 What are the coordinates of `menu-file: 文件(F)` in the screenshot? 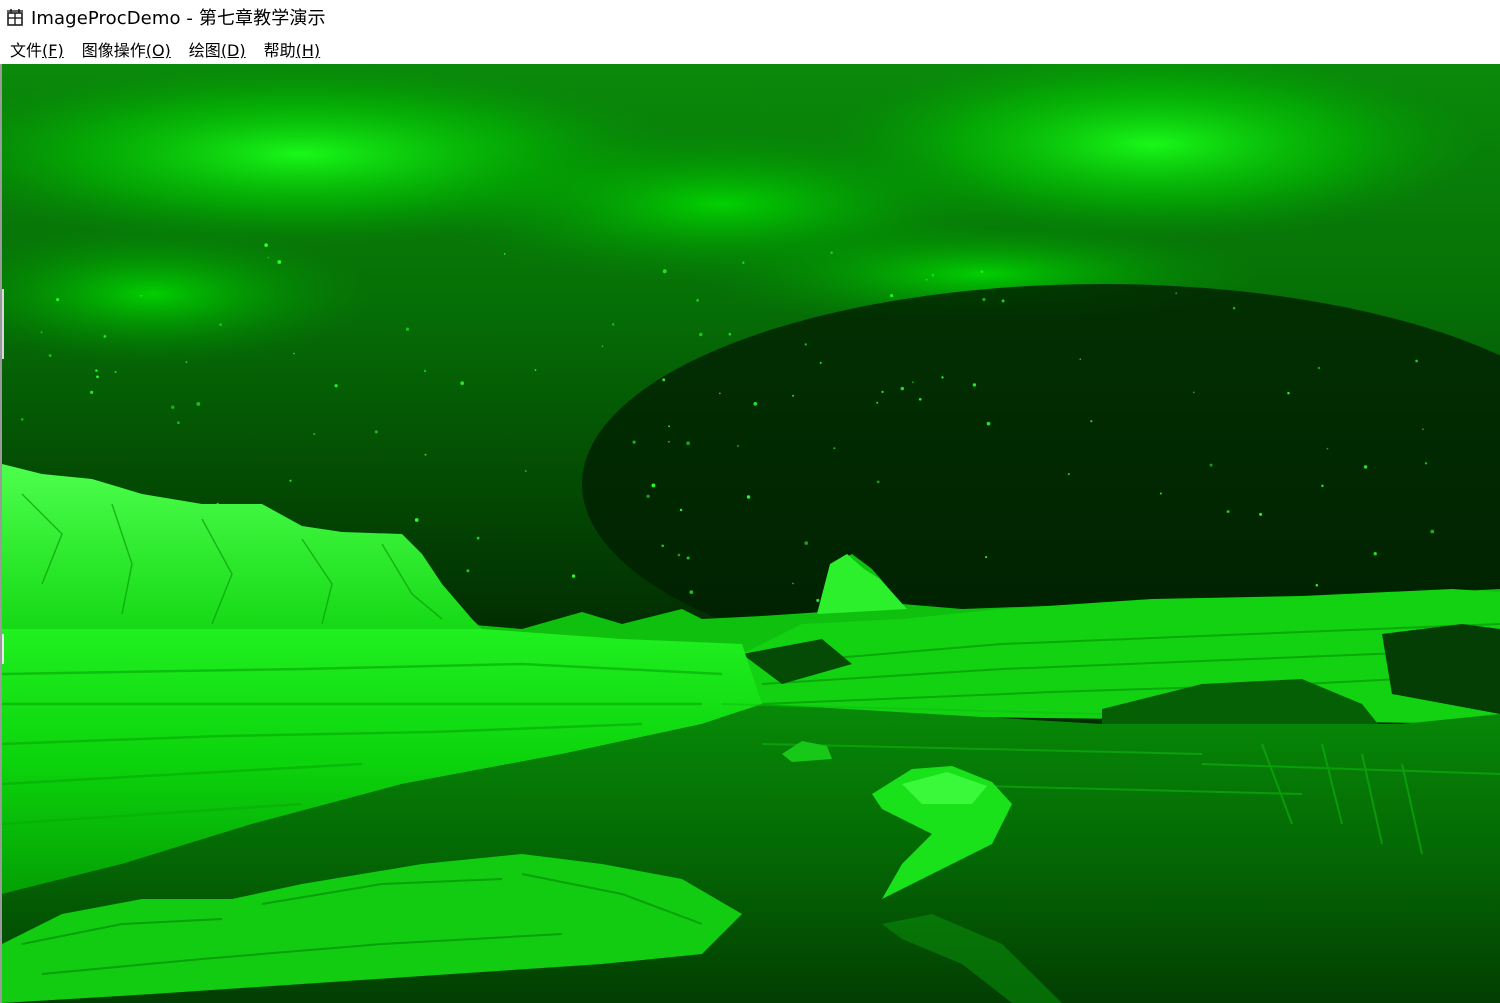 It's located at (37, 49).